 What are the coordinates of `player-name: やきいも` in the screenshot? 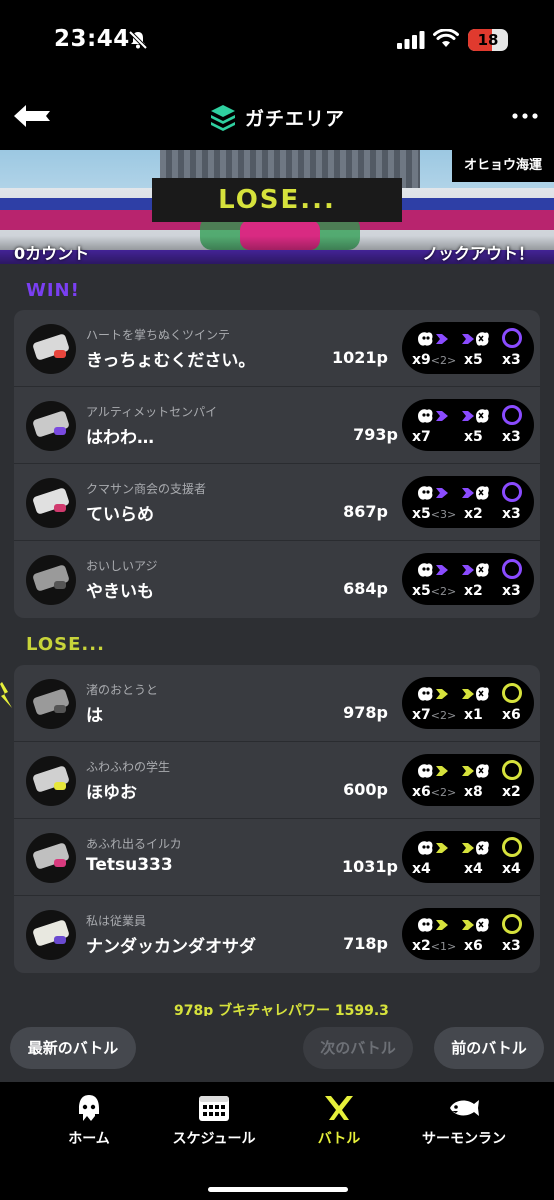 It's located at (120, 592).